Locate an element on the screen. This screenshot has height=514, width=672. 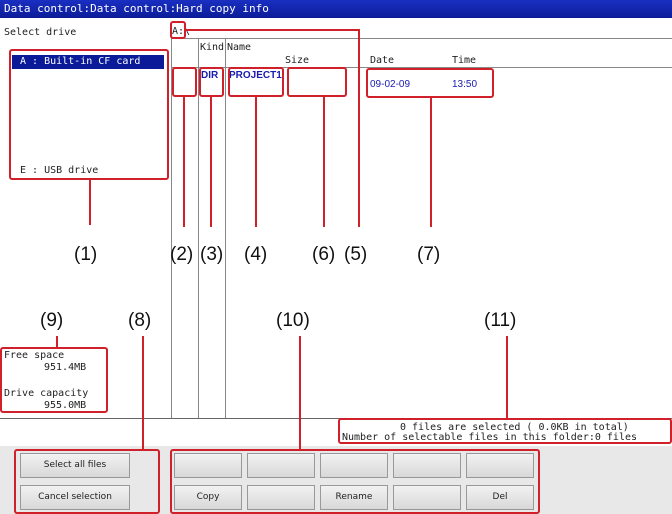
callout-7: (7) is located at coordinates (429, 254).